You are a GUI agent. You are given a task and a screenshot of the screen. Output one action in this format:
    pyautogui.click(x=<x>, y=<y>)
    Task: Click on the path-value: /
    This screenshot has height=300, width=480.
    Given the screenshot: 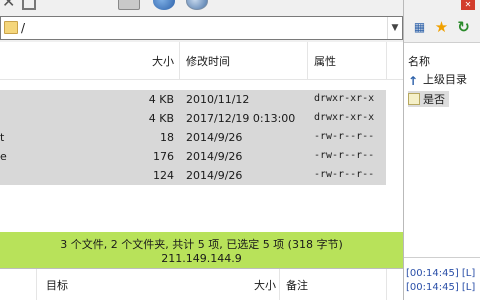 What is the action you would take?
    pyautogui.click(x=23, y=28)
    